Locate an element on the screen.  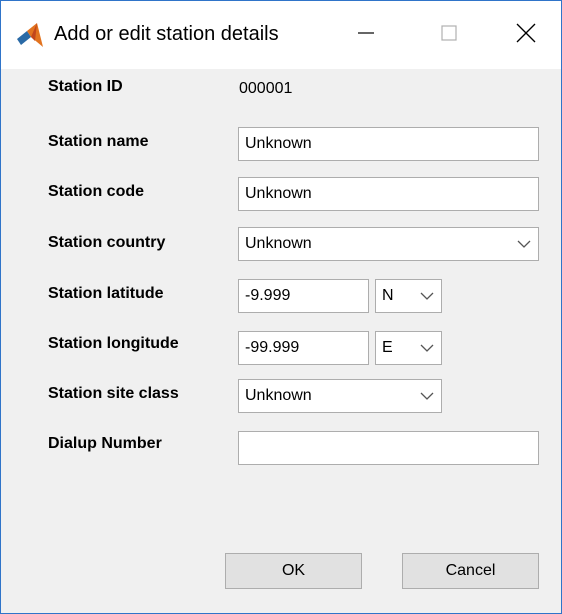
title-bar: Add or edit station details is located at coordinates (281, 35).